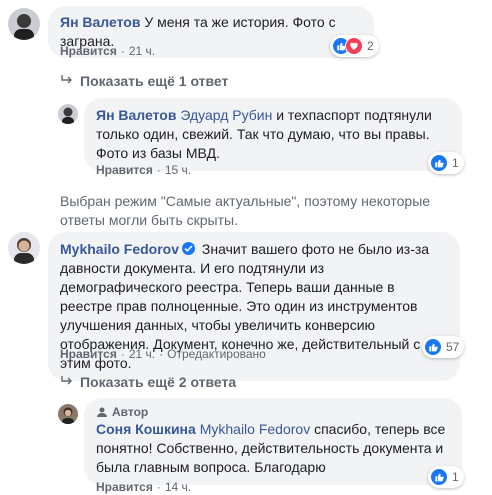 The image size is (492, 495). Describe the element at coordinates (273, 412) in the screenshot. I see `author-badge: Автор` at that location.